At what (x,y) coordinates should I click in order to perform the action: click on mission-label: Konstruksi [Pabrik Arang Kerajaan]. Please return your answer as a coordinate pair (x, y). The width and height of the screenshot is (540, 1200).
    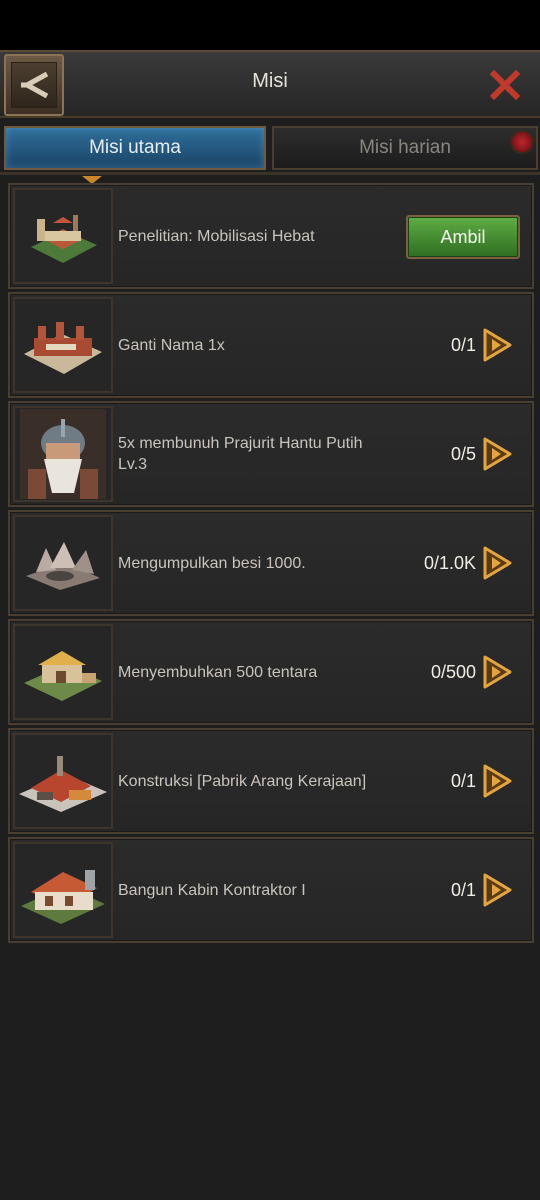
    Looking at the image, I should click on (242, 781).